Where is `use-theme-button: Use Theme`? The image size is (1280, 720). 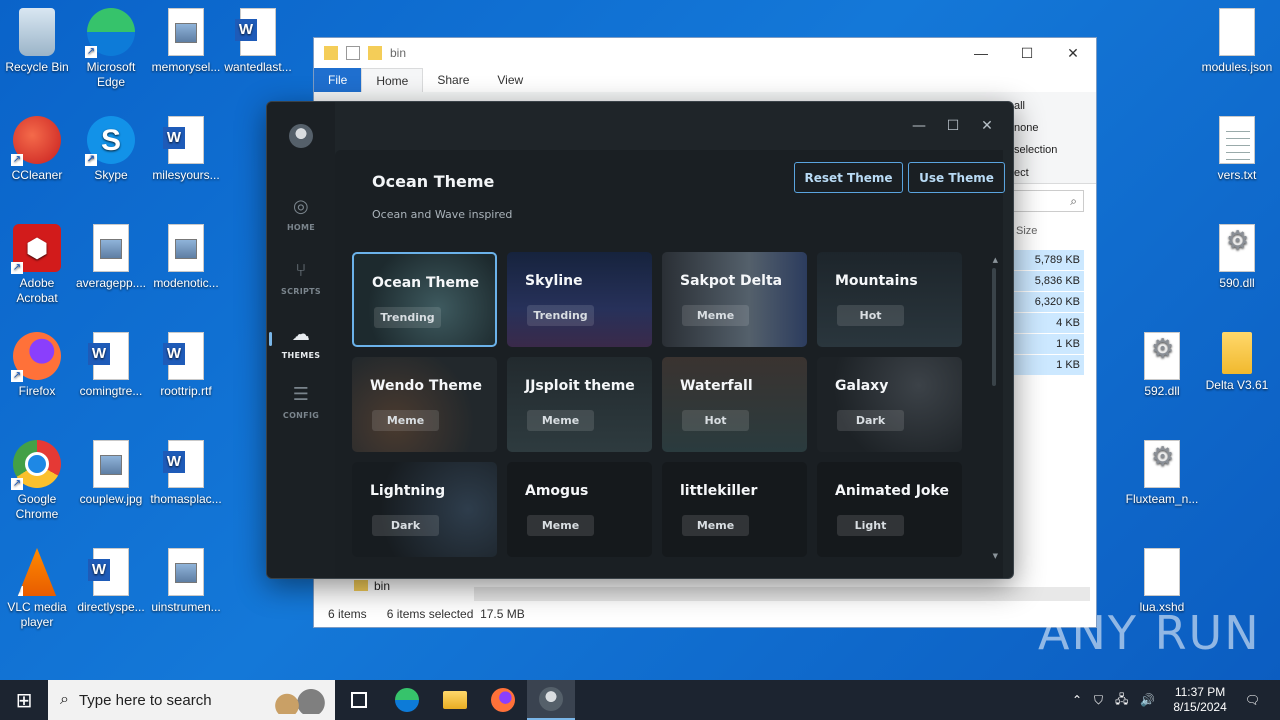
use-theme-button: Use Theme is located at coordinates (956, 177).